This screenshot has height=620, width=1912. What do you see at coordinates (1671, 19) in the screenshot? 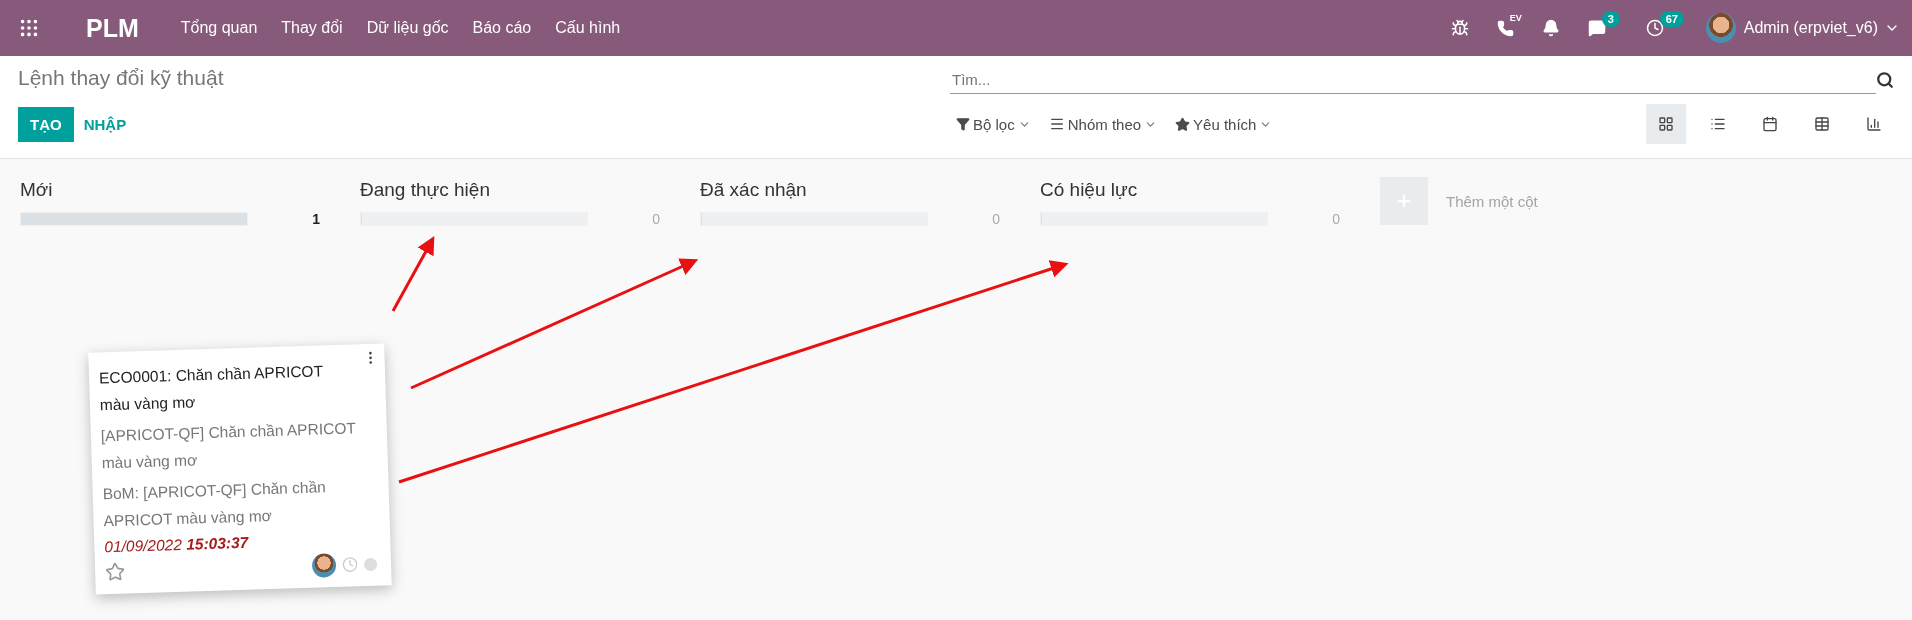
I see `activity-count: 67` at bounding box center [1671, 19].